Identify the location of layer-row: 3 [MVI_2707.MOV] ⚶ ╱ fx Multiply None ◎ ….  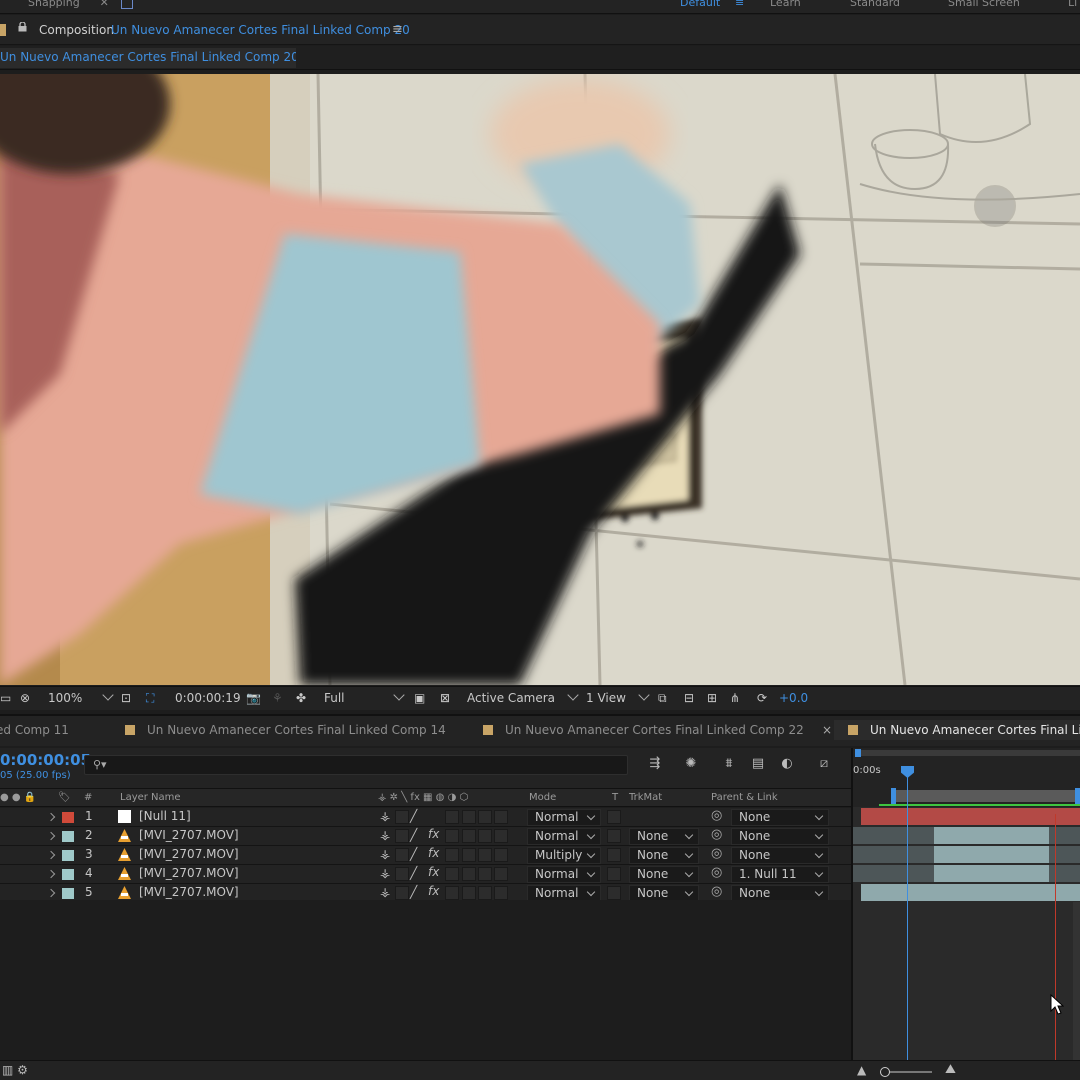
(425, 855).